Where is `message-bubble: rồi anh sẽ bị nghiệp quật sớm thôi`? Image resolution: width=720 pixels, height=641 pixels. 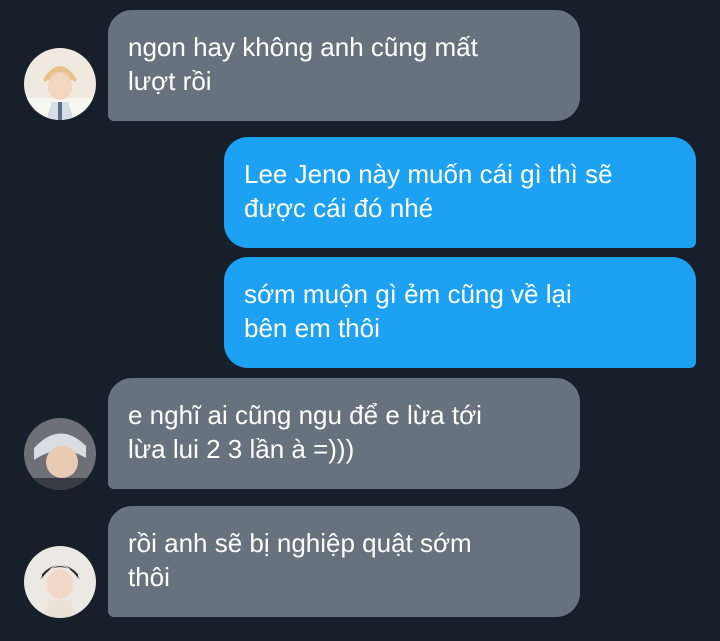
message-bubble: rồi anh sẽ bị nghiệp quật sớm thôi is located at coordinates (344, 561).